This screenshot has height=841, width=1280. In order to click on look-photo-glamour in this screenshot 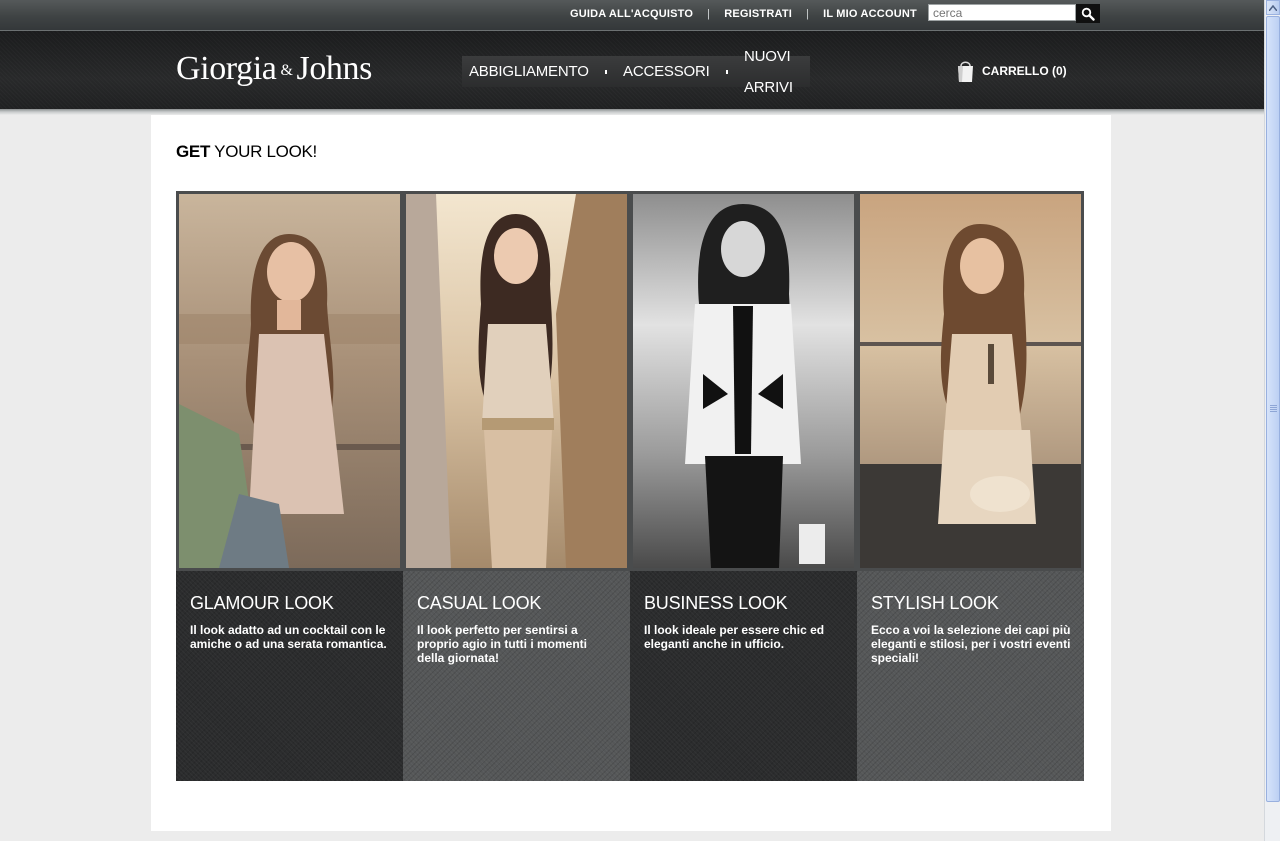, I will do `click(289, 381)`.